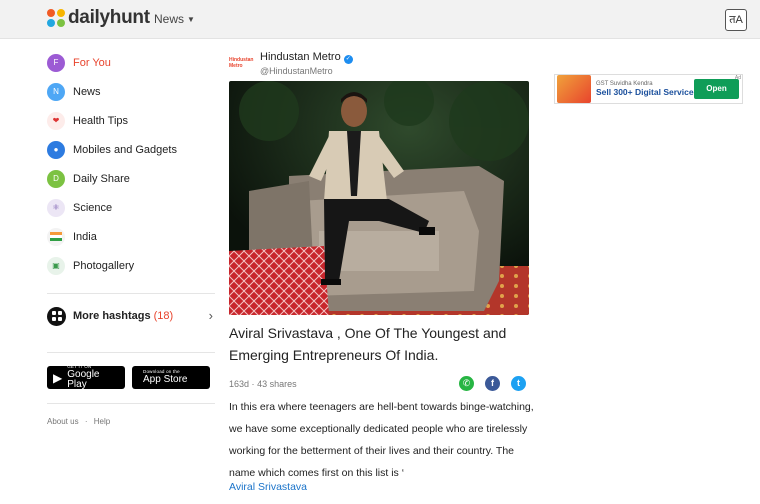 This screenshot has height=504, width=760. Describe the element at coordinates (92, 62) in the screenshot. I see `sidebar-item-label: For You` at that location.